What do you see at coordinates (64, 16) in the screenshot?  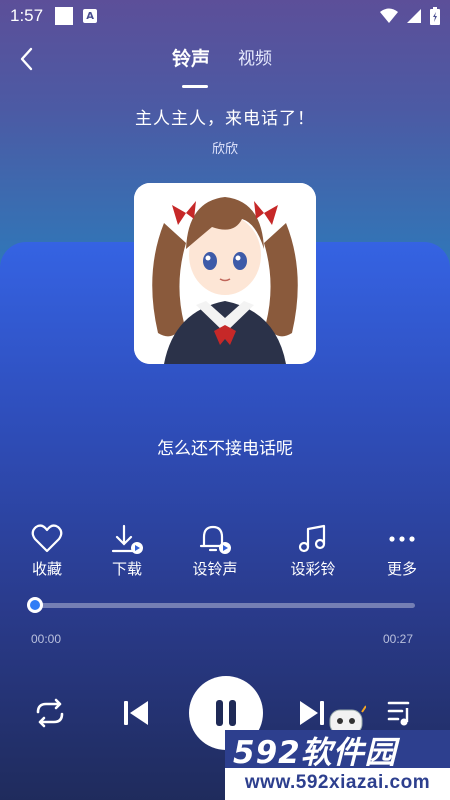 I see `notification-square-icon` at bounding box center [64, 16].